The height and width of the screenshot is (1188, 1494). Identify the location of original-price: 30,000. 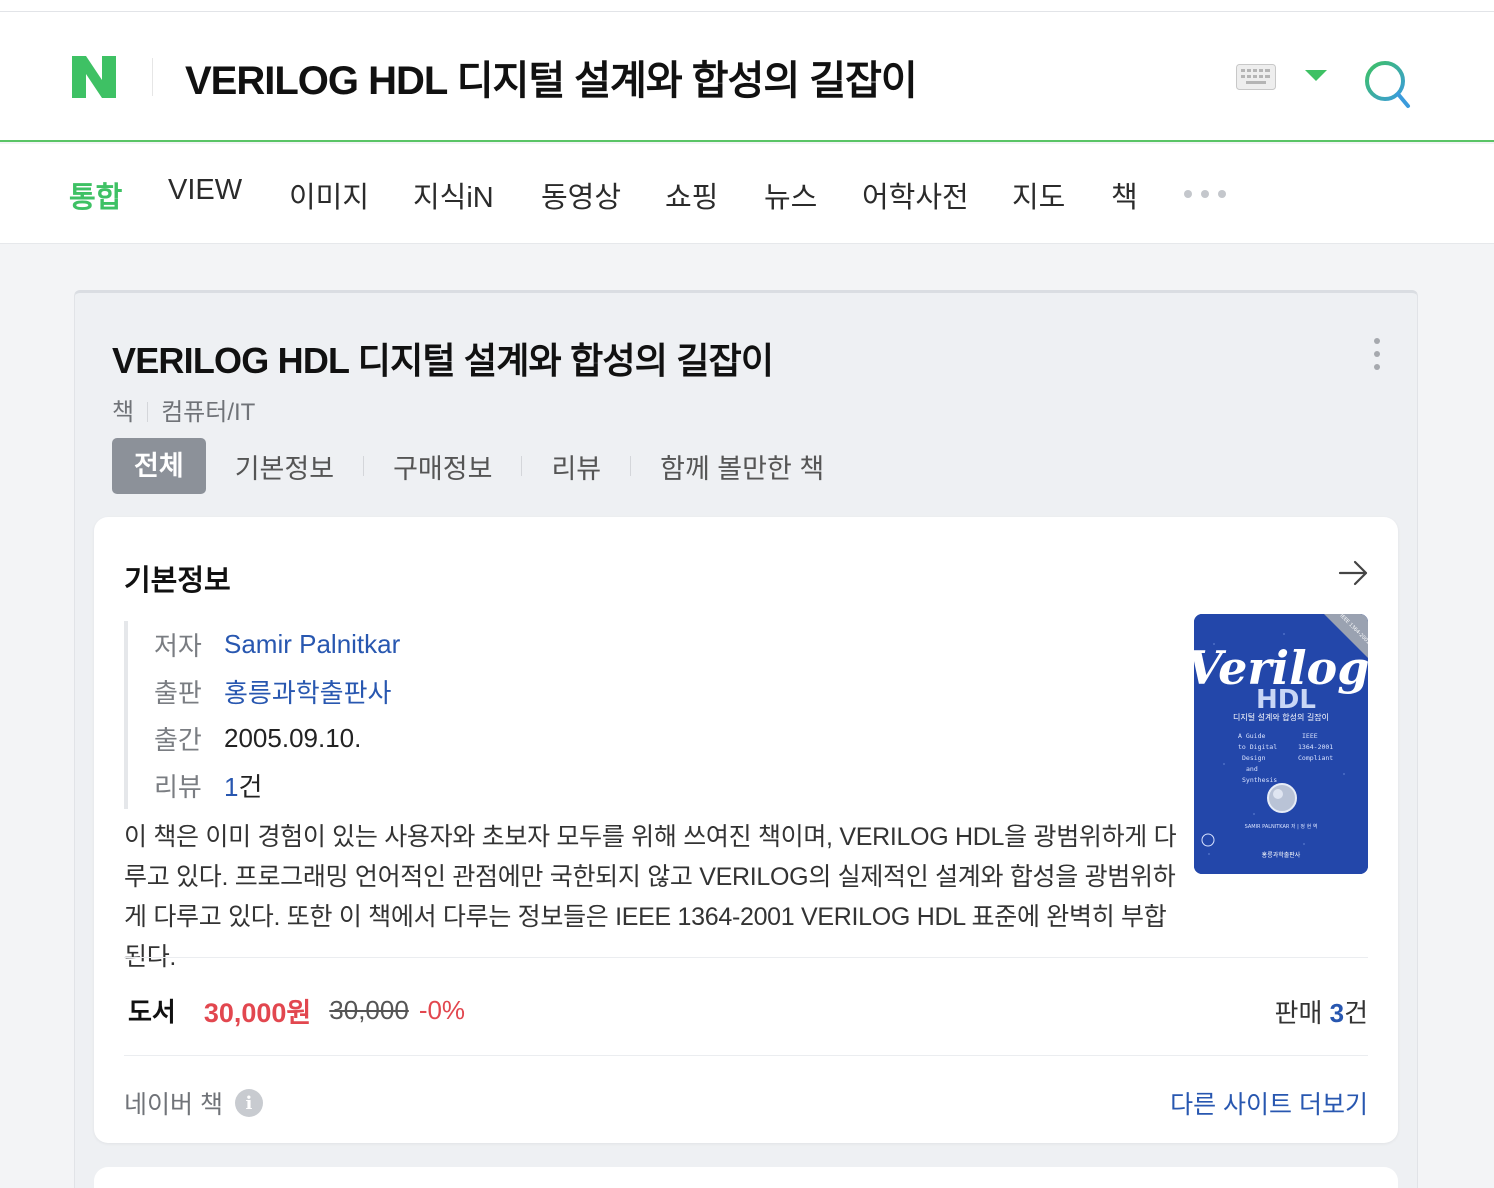
(369, 1010).